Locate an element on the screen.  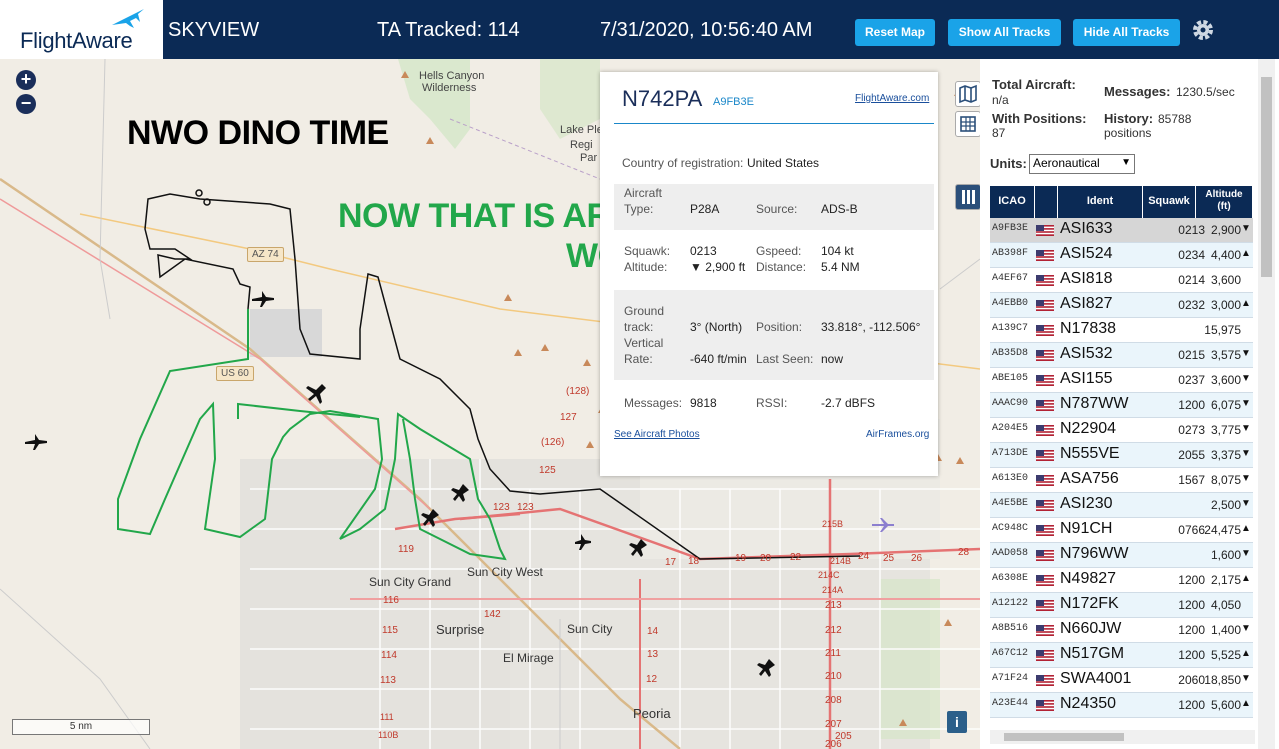
column-header-icao: ICAO is located at coordinates (1012, 202).